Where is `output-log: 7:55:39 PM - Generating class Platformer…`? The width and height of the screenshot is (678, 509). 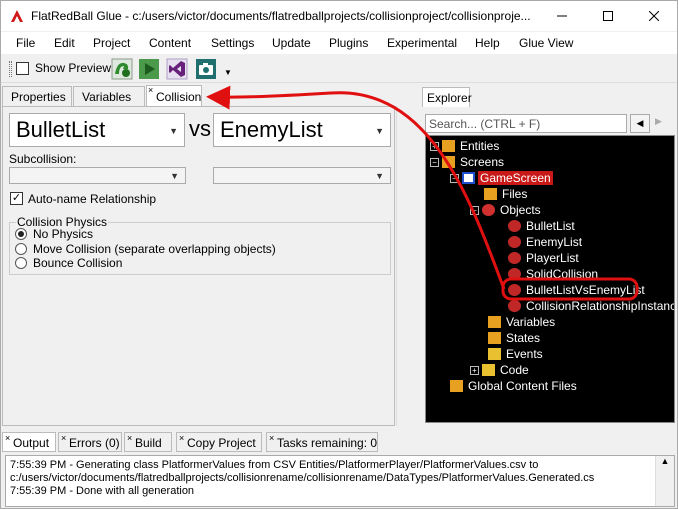
output-log: 7:55:39 PM - Generating class Platformer… is located at coordinates (340, 481).